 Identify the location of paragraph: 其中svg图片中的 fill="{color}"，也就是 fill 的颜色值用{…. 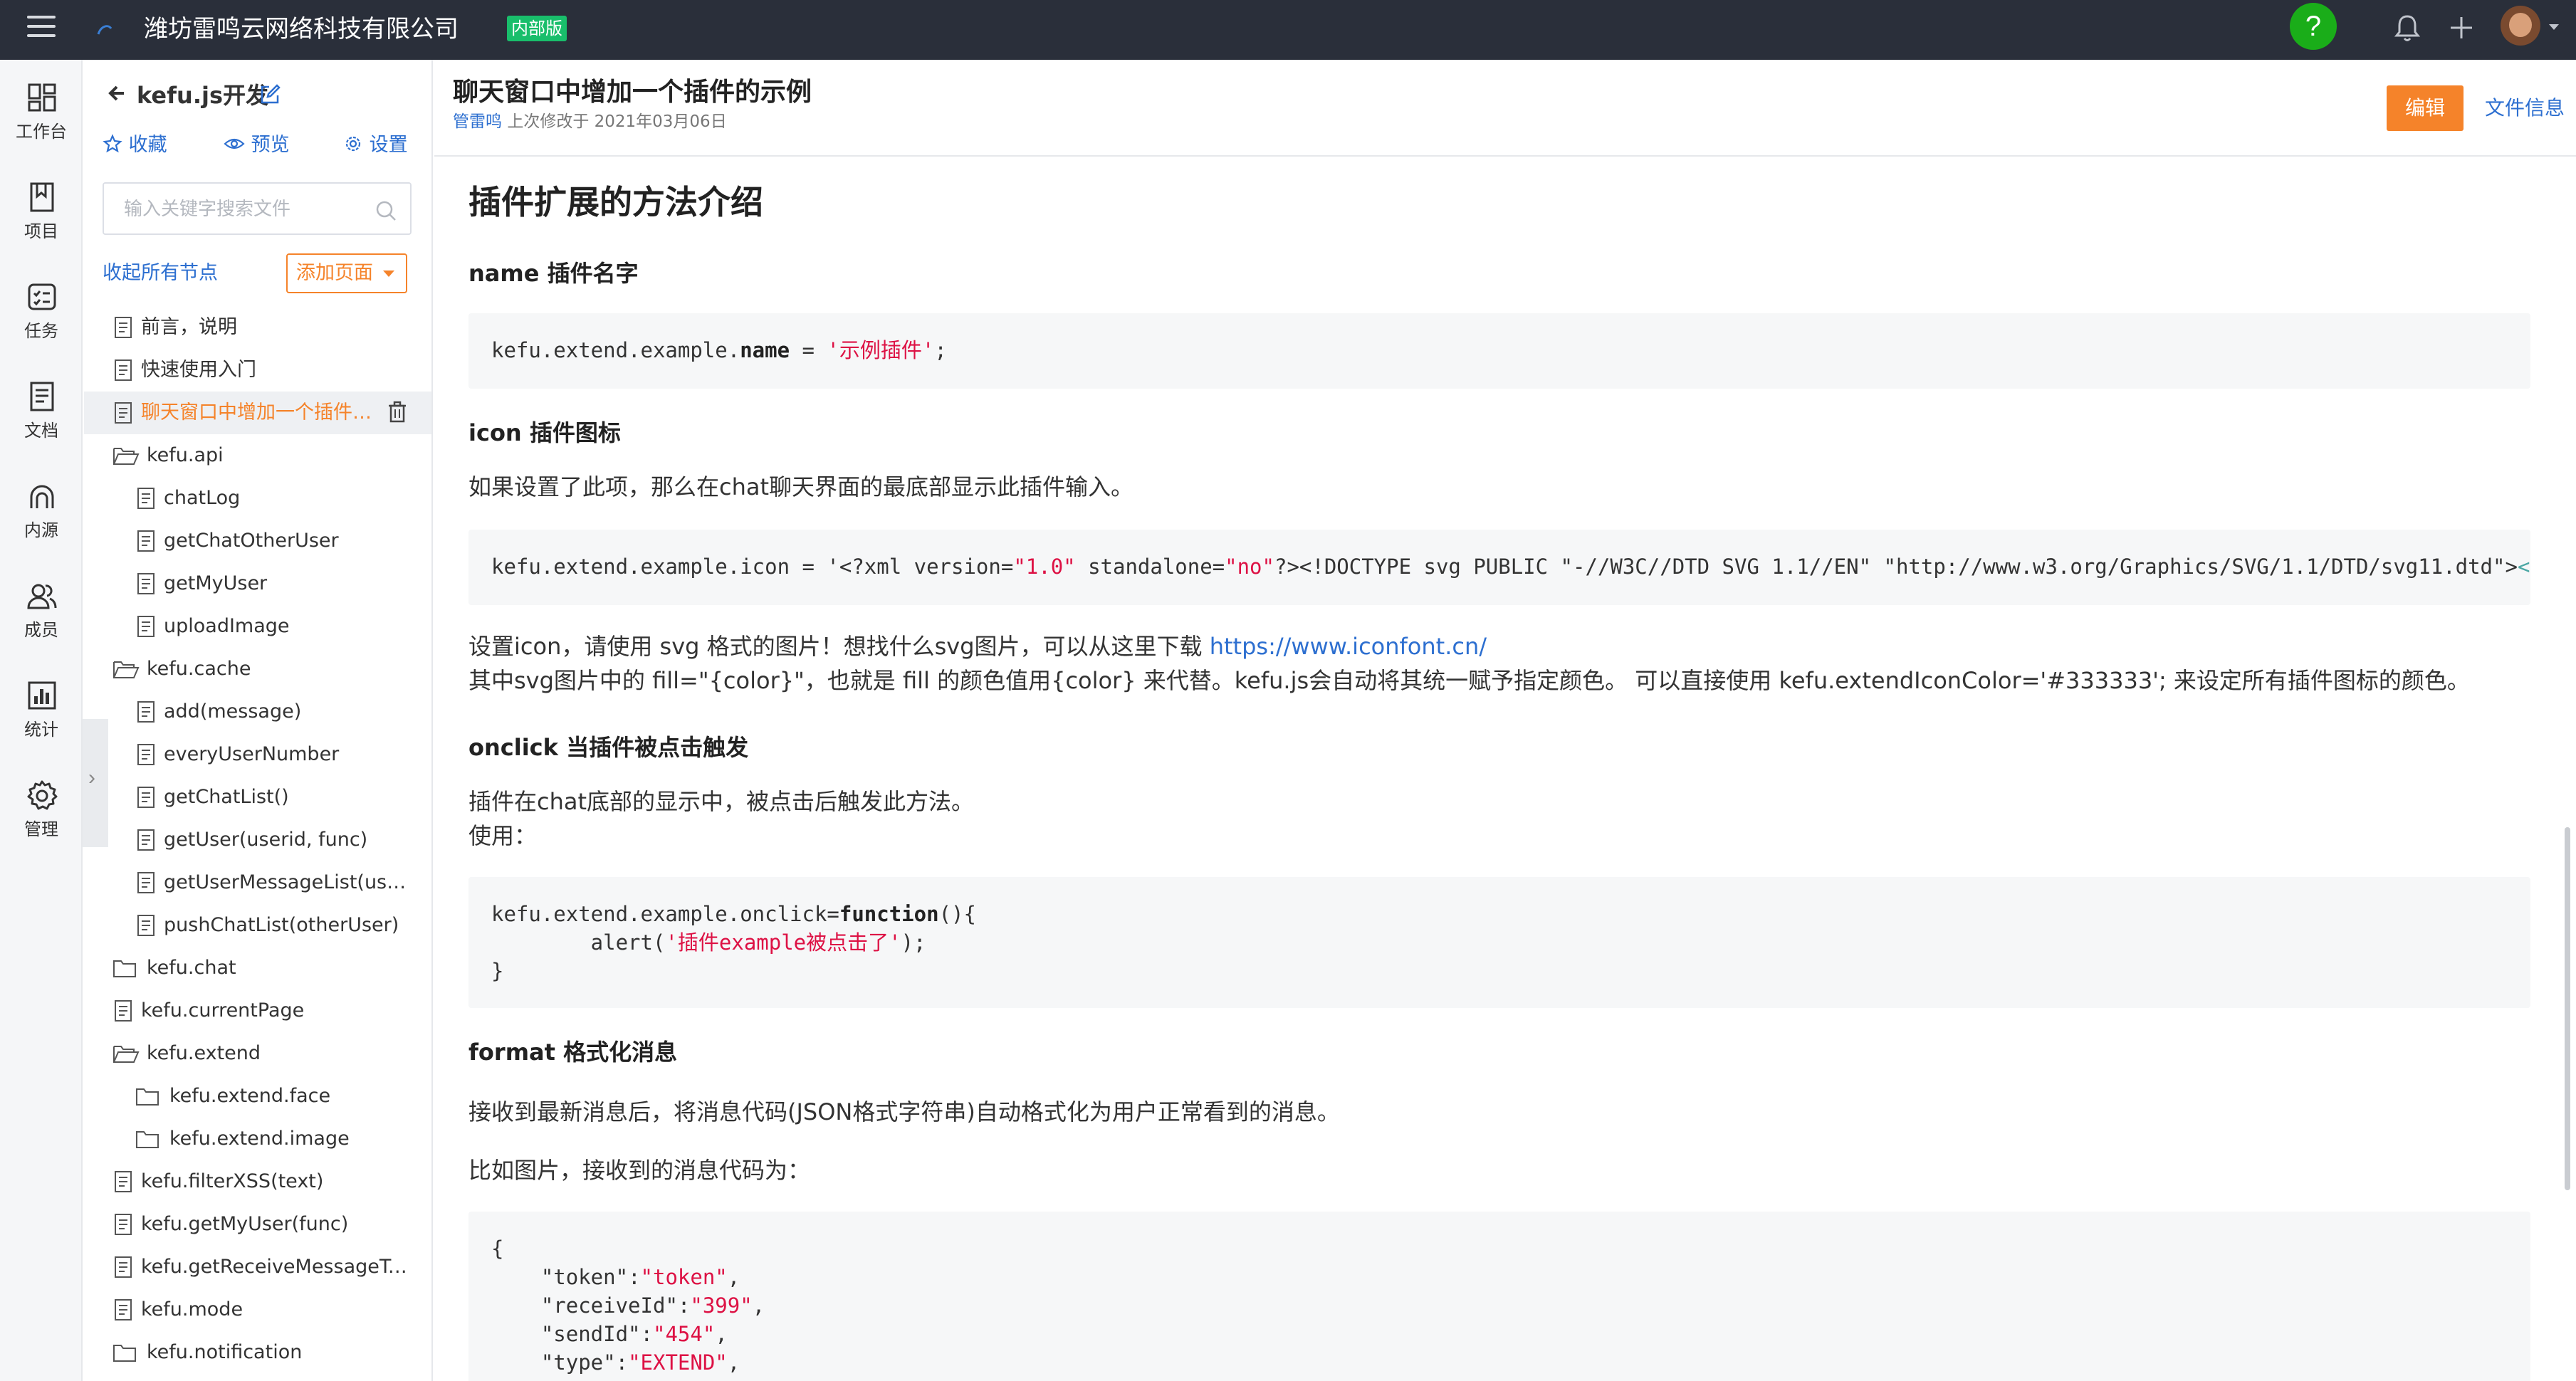
(1469, 681).